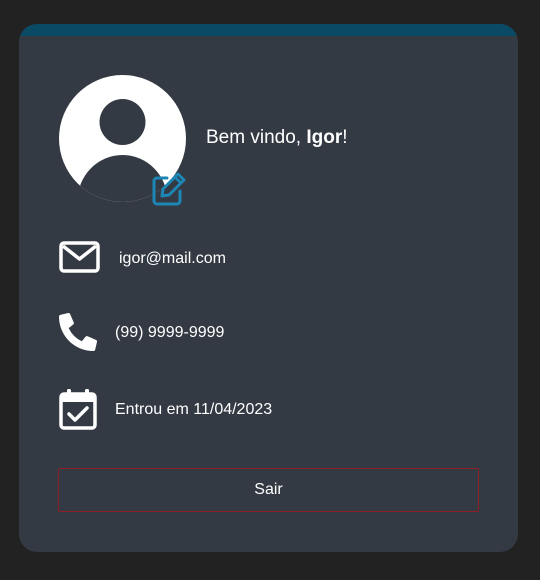  I want to click on joined-date-value: Entrou em 11/04/2023, so click(194, 409).